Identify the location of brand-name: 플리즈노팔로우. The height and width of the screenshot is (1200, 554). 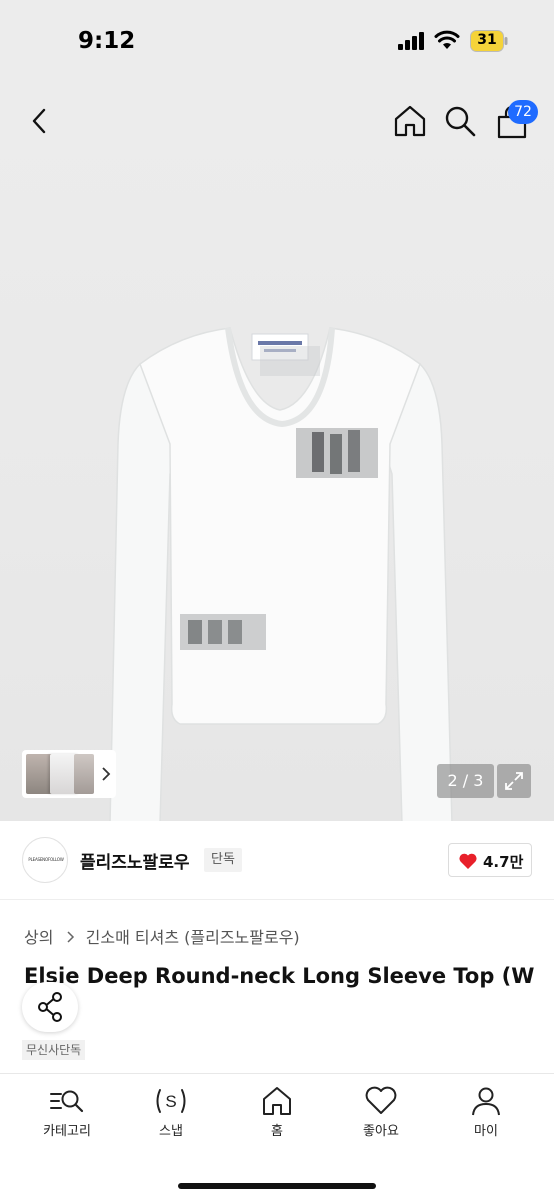
(134, 860).